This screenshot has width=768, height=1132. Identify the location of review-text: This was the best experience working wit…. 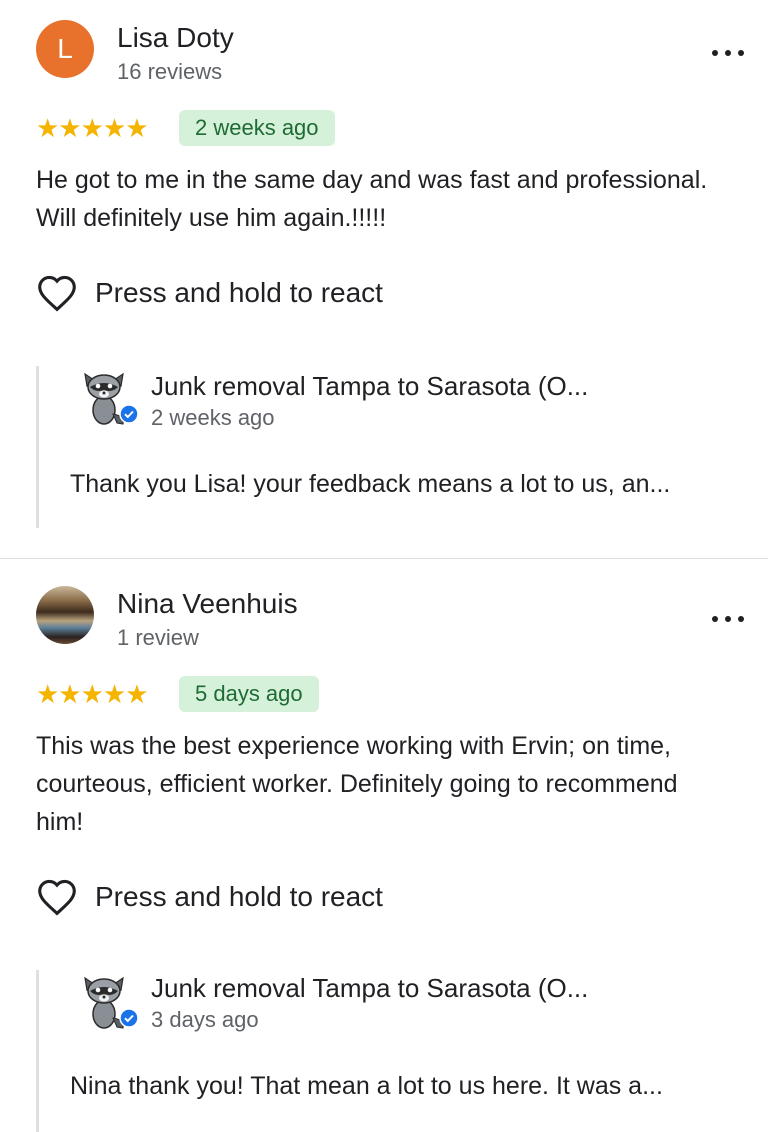
(381, 784).